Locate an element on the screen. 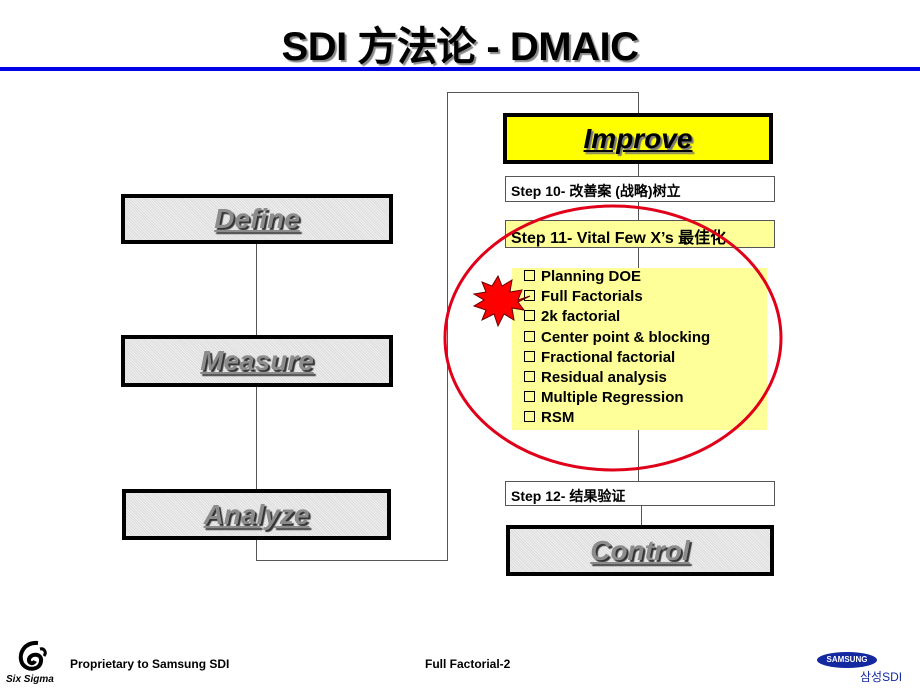 Image resolution: width=920 pixels, height=690 pixels. footer-proprietary: Proprietary to Samsung SDI is located at coordinates (150, 664).